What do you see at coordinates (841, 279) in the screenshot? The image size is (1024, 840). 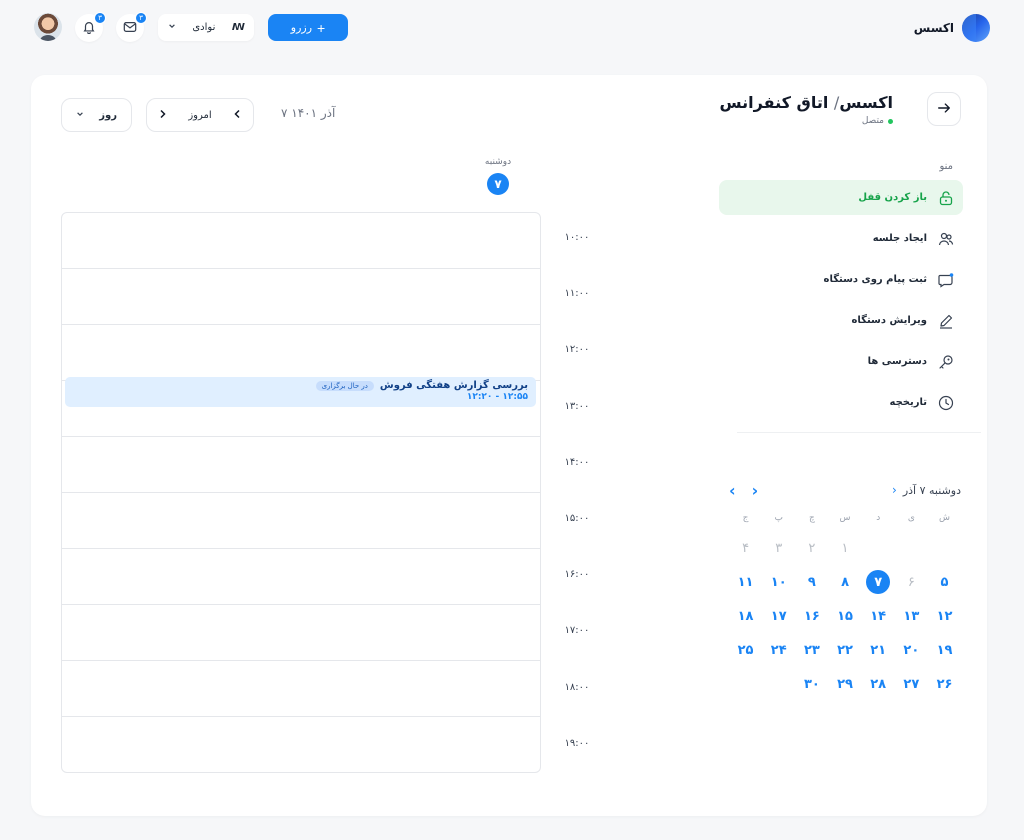 I see `menu-item-device-message: ثبت پیام روی دستگاه` at bounding box center [841, 279].